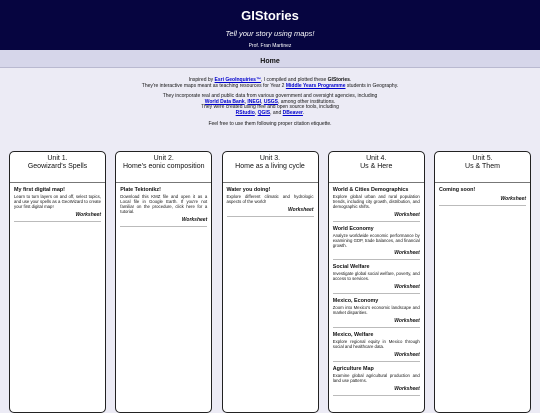 The width and height of the screenshot is (540, 413). I want to click on nav-bar: Home, so click(270, 59).